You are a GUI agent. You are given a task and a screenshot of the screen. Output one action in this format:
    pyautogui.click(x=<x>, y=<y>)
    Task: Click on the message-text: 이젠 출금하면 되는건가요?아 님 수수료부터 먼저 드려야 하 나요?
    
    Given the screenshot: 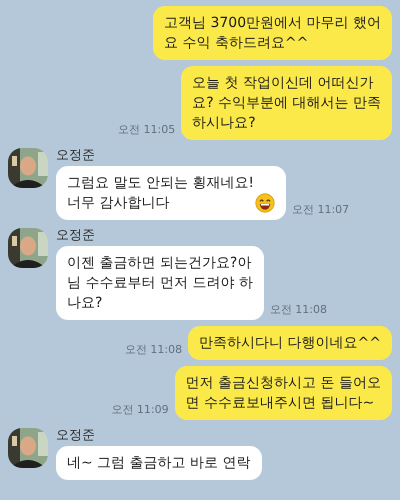 What is the action you would take?
    pyautogui.click(x=160, y=283)
    